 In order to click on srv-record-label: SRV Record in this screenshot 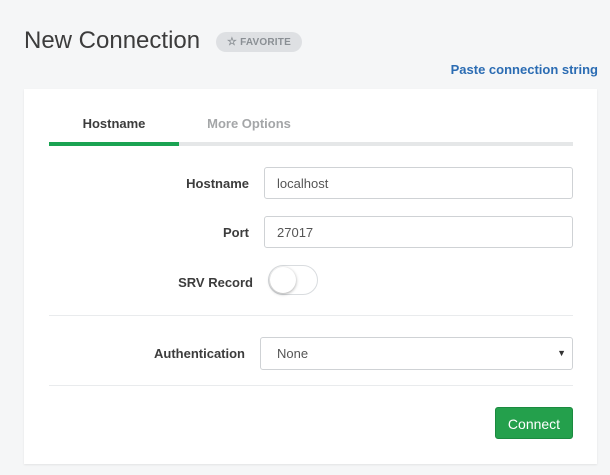, I will do `click(215, 282)`.